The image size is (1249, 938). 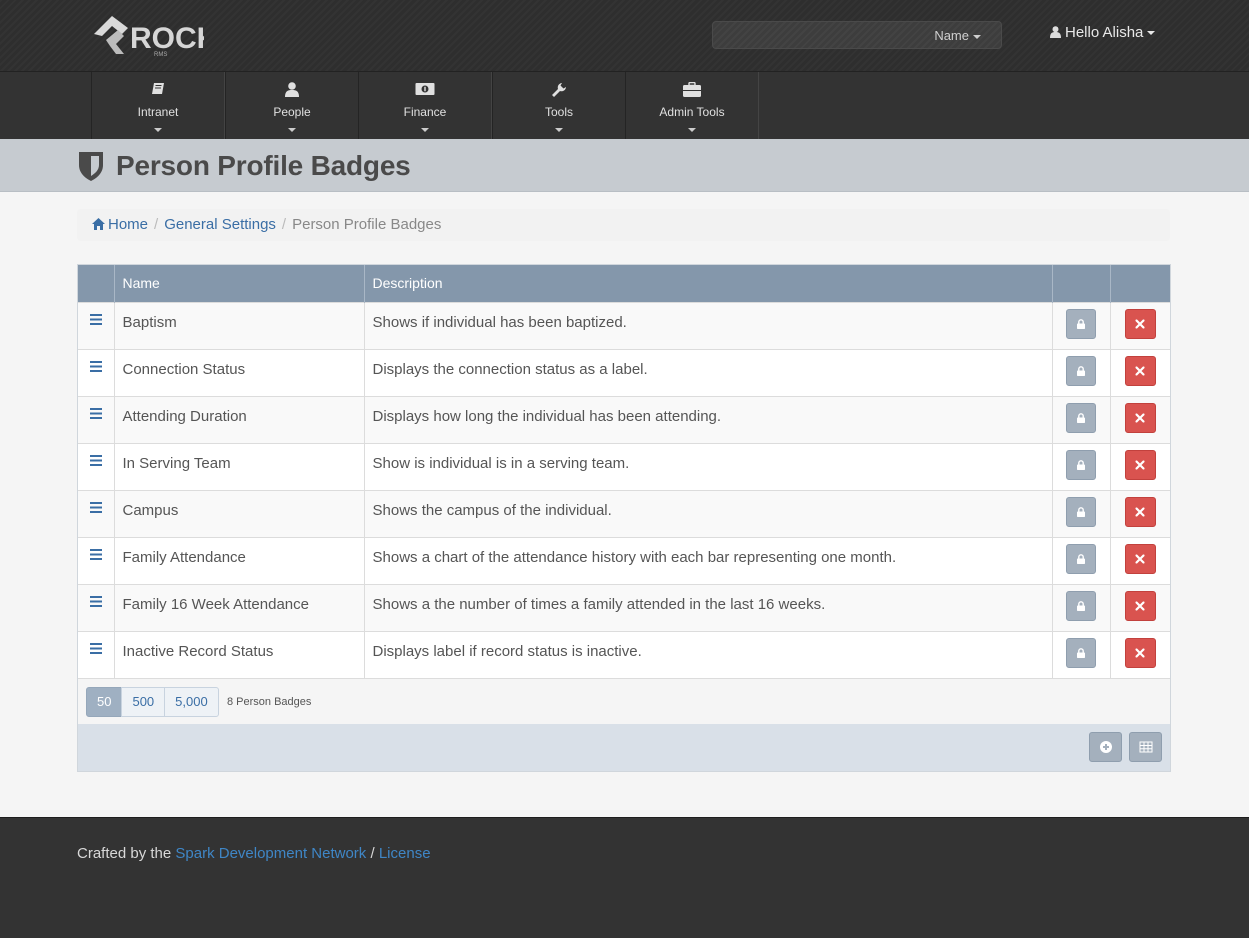 I want to click on search-input: Name, so click(x=857, y=35).